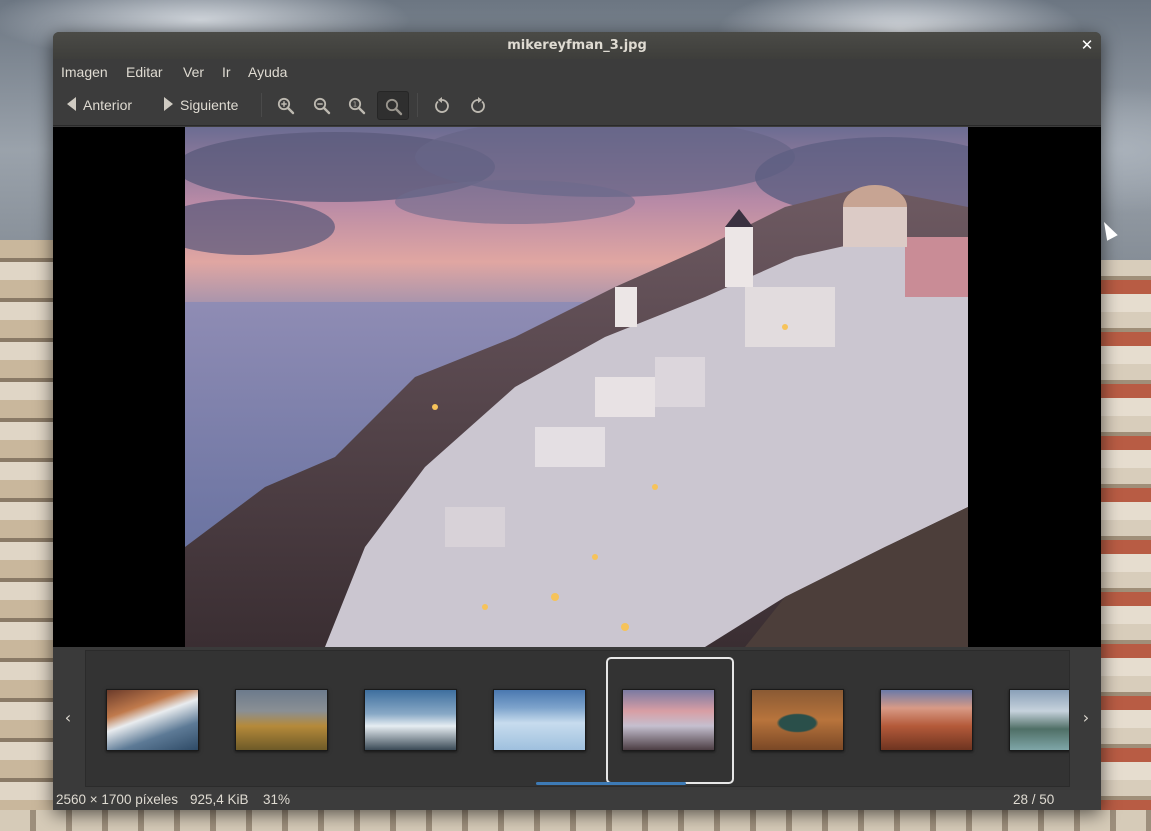 Image resolution: width=1151 pixels, height=831 pixels. I want to click on zoom-fit-button, so click(393, 105).